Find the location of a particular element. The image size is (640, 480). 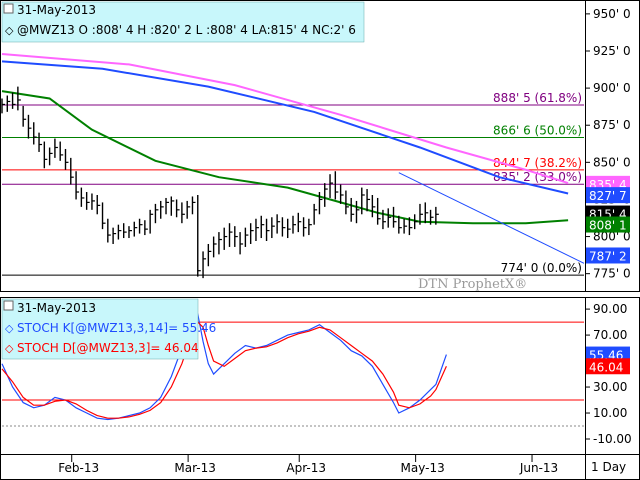

price-tick-label: 950' 0 is located at coordinates (612, 14).